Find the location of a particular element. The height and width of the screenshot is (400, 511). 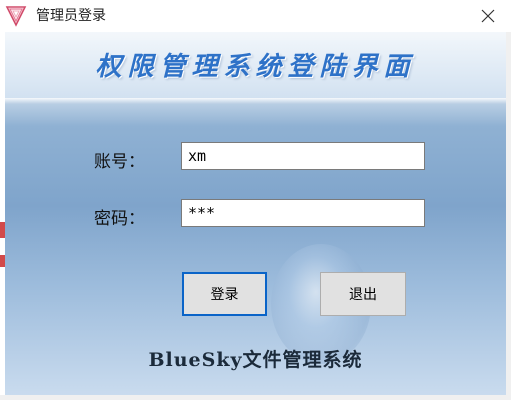

account-label: 账号： is located at coordinates (119, 162).